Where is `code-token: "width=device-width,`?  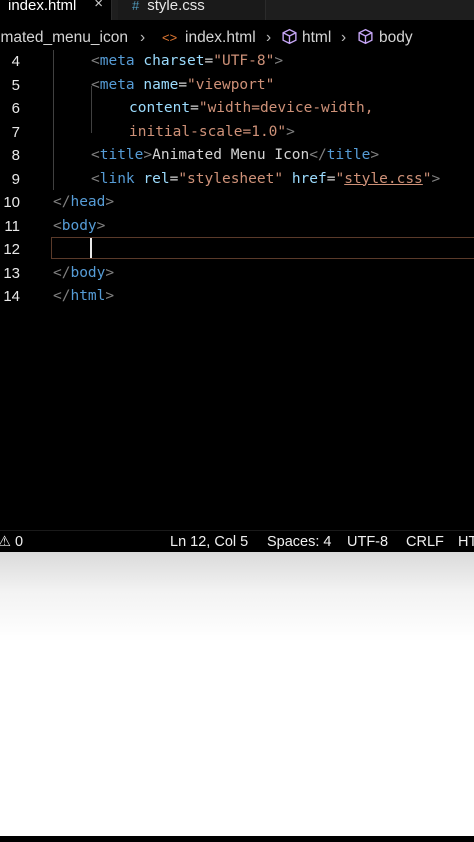
code-token: "width=device-width, is located at coordinates (286, 108).